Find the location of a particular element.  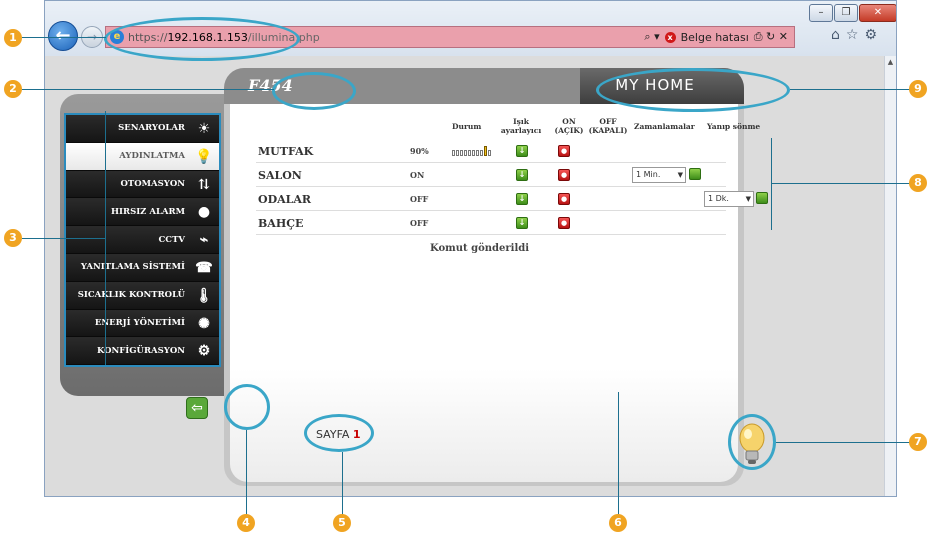

table-row-odalar: ODALAR OFF ↓ ● 1 Dk. ▼ is located at coordinates (512, 199).